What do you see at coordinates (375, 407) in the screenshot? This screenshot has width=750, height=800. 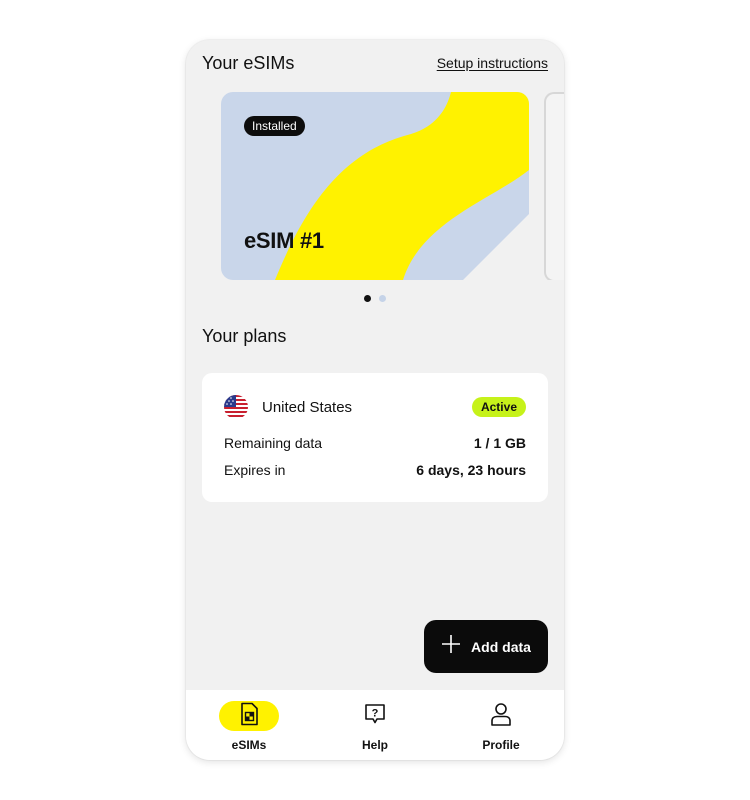 I see `plan-header: United States Active` at bounding box center [375, 407].